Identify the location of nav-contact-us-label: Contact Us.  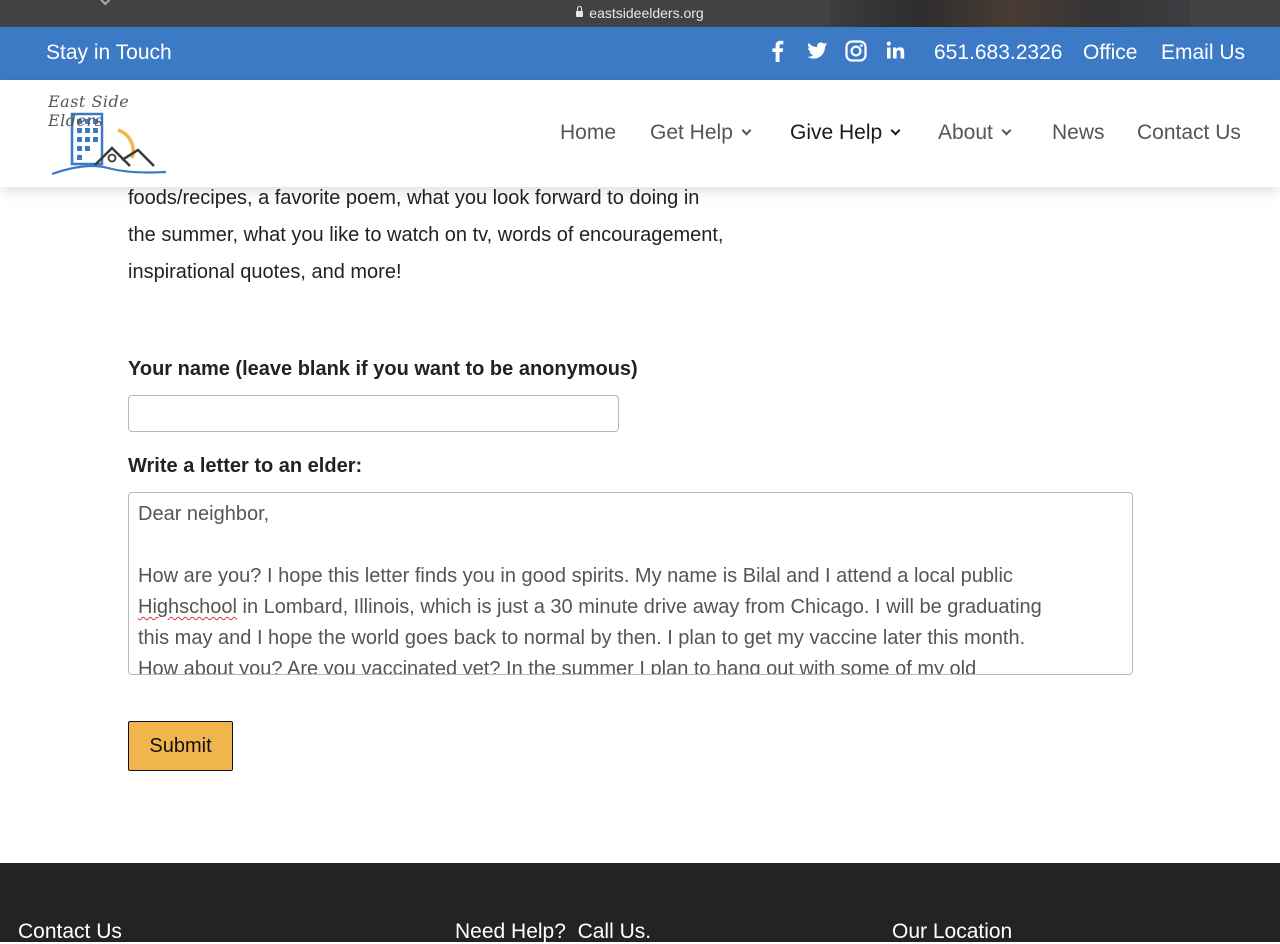
(1189, 132).